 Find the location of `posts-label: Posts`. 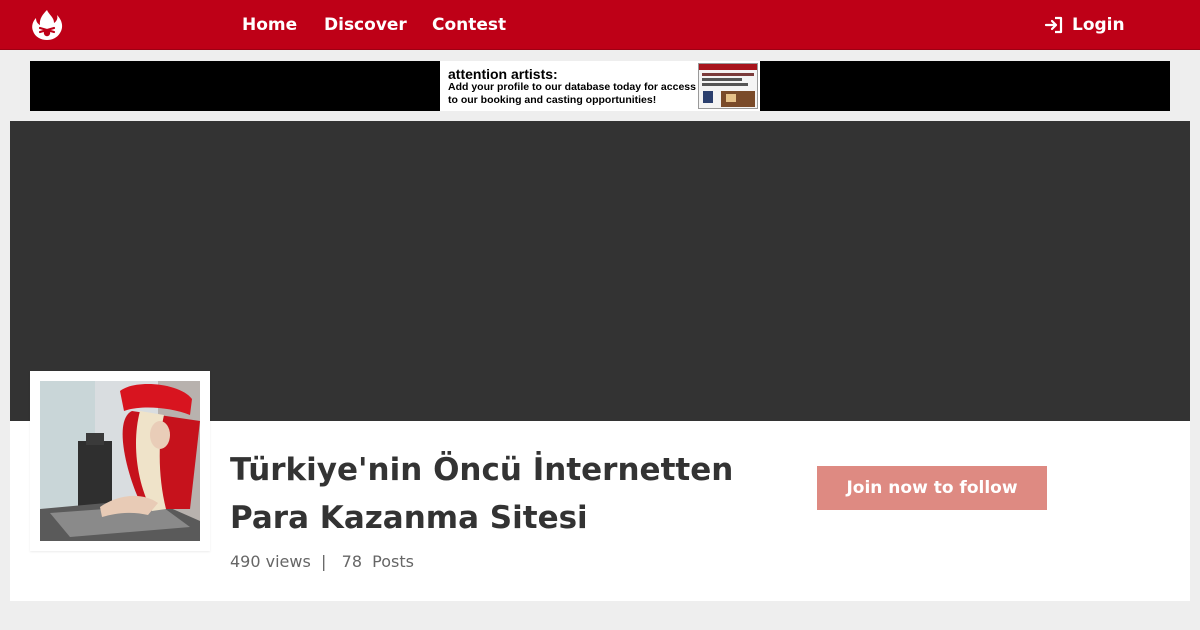

posts-label: Posts is located at coordinates (393, 561).